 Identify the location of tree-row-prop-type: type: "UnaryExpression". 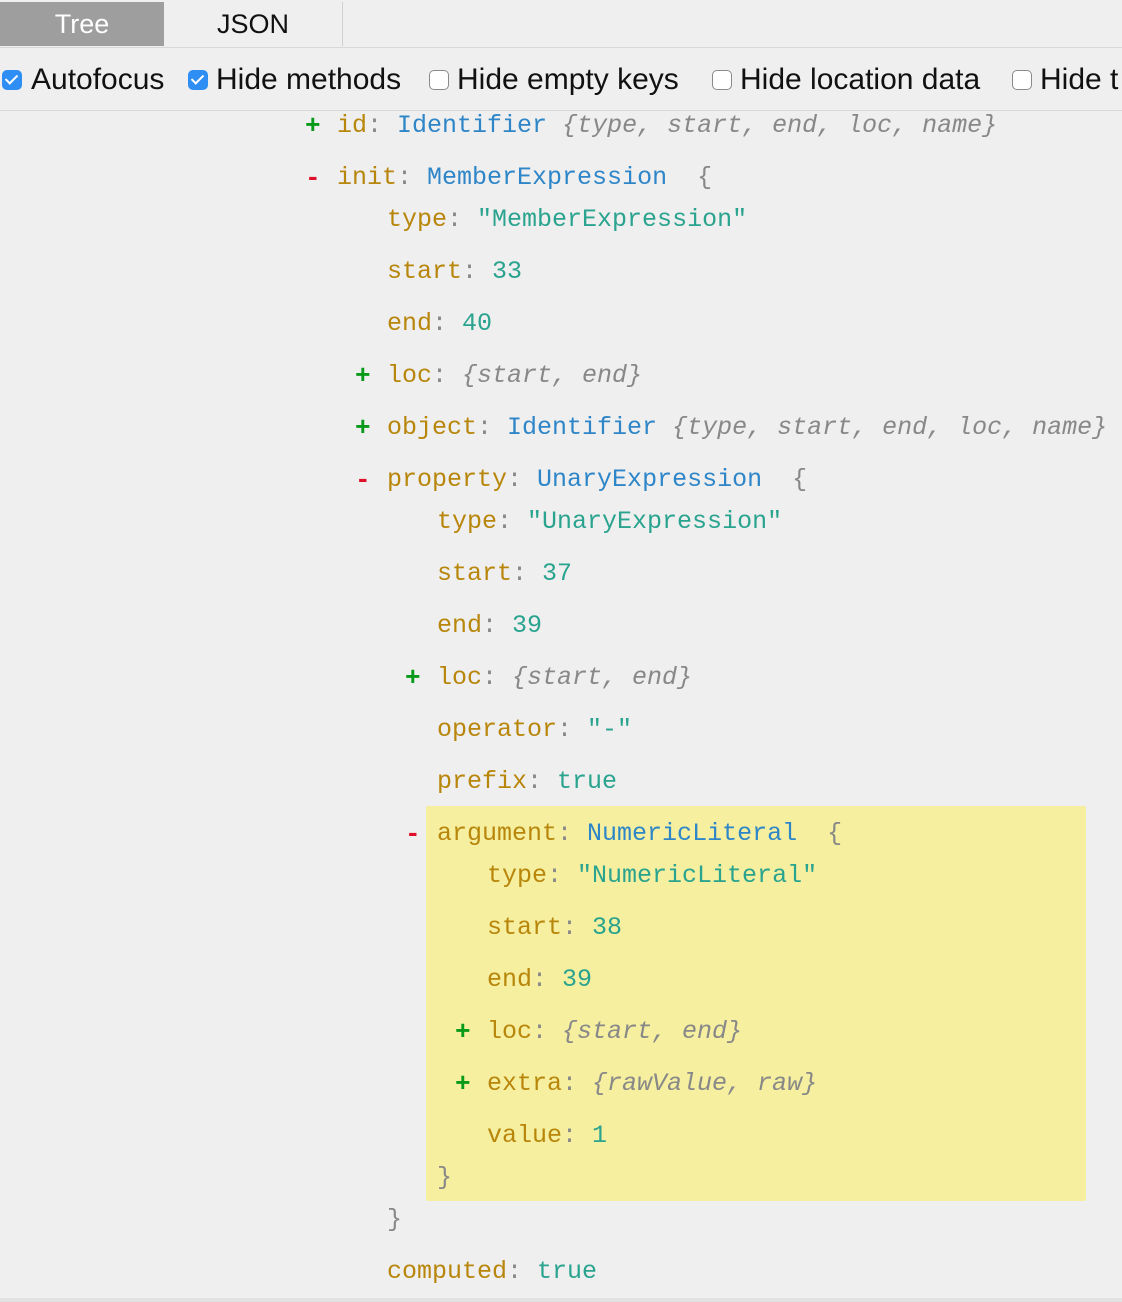
(610, 521).